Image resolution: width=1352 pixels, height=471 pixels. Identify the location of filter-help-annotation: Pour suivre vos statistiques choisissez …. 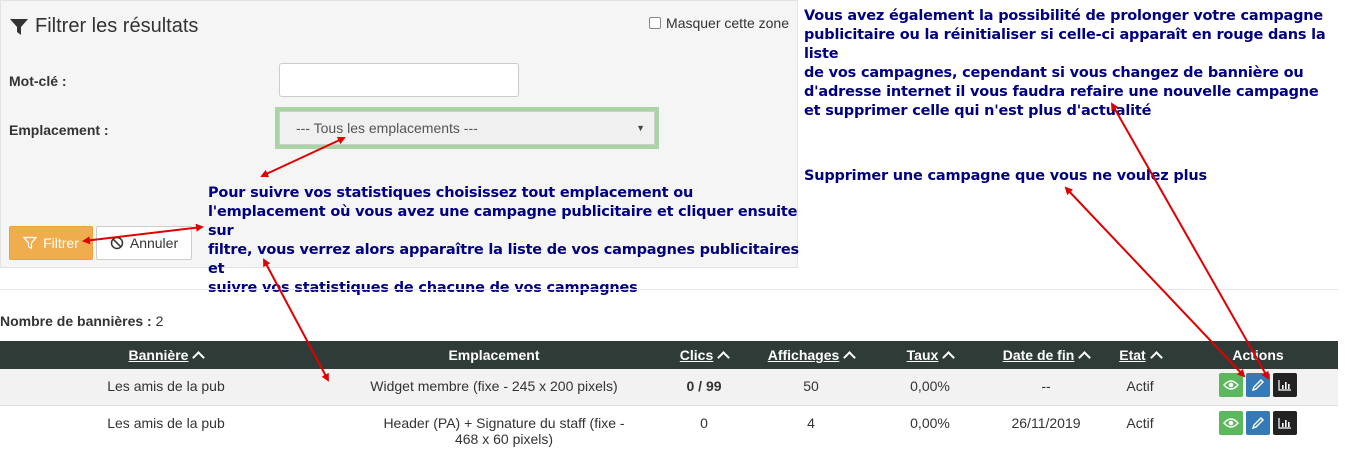
(508, 241).